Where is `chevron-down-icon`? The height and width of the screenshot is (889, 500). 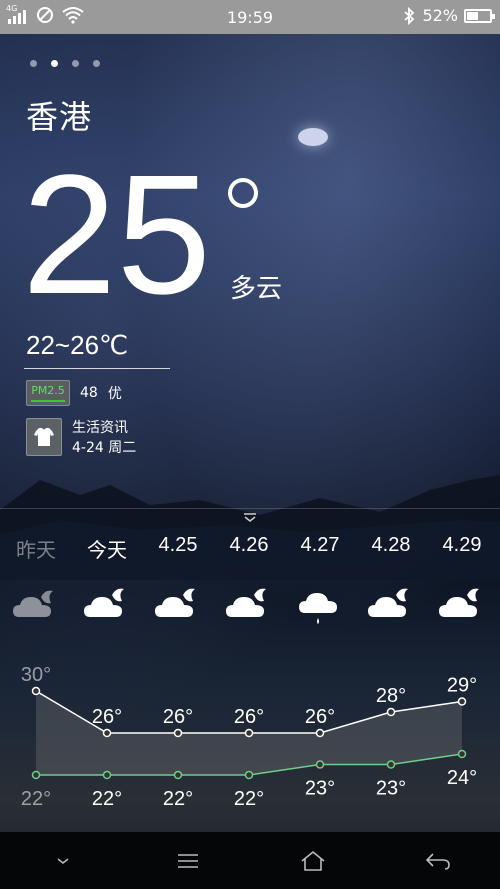 chevron-down-icon is located at coordinates (63, 861).